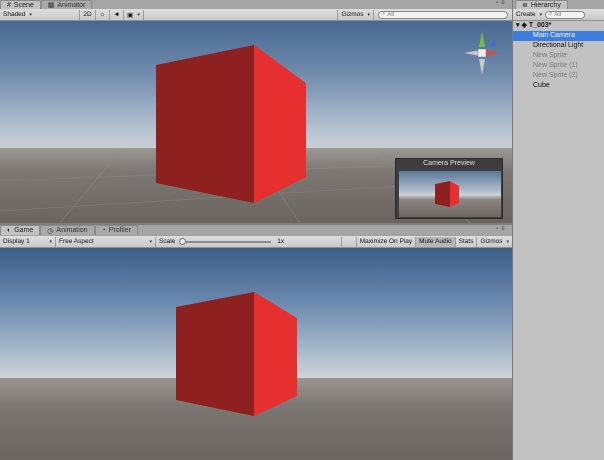 The image size is (604, 460). I want to click on hierarchy-item-label: New Sprite, so click(550, 55).